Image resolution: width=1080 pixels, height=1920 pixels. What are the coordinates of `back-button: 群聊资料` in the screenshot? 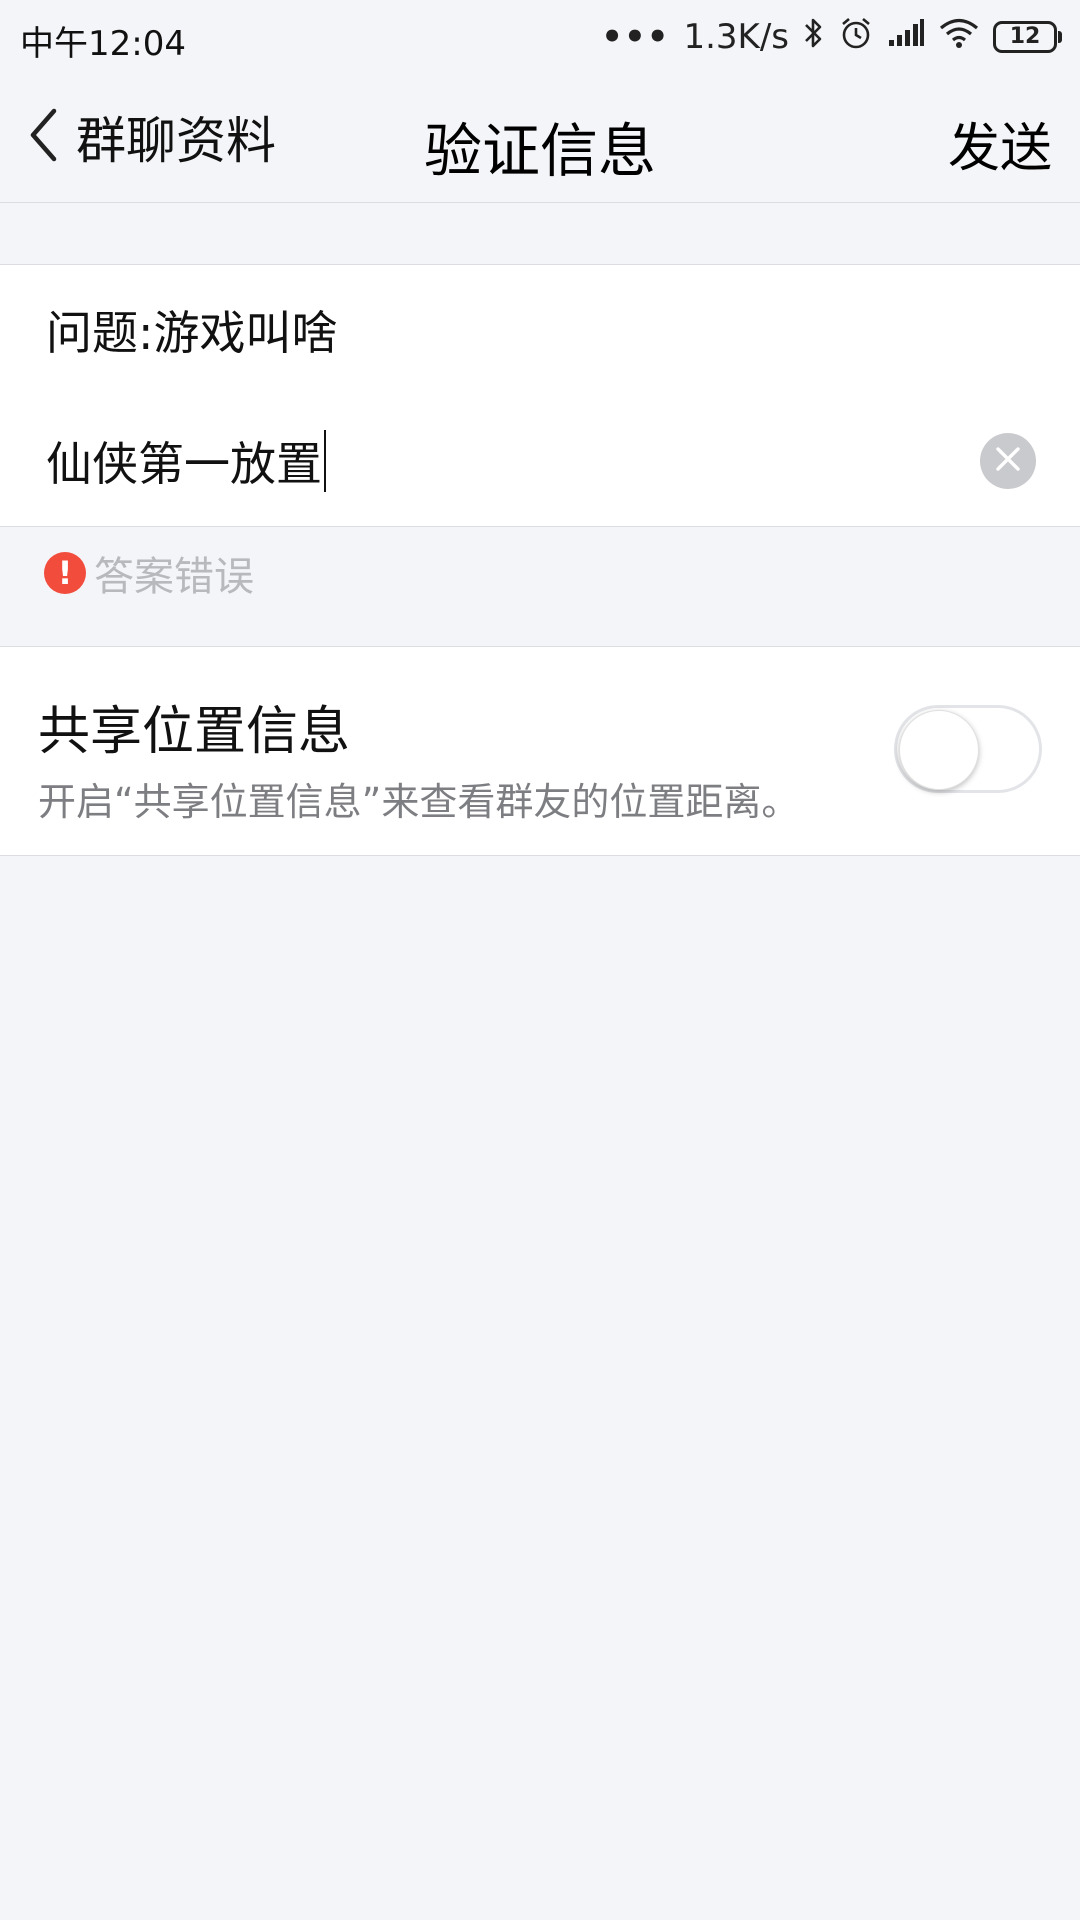 It's located at (152, 137).